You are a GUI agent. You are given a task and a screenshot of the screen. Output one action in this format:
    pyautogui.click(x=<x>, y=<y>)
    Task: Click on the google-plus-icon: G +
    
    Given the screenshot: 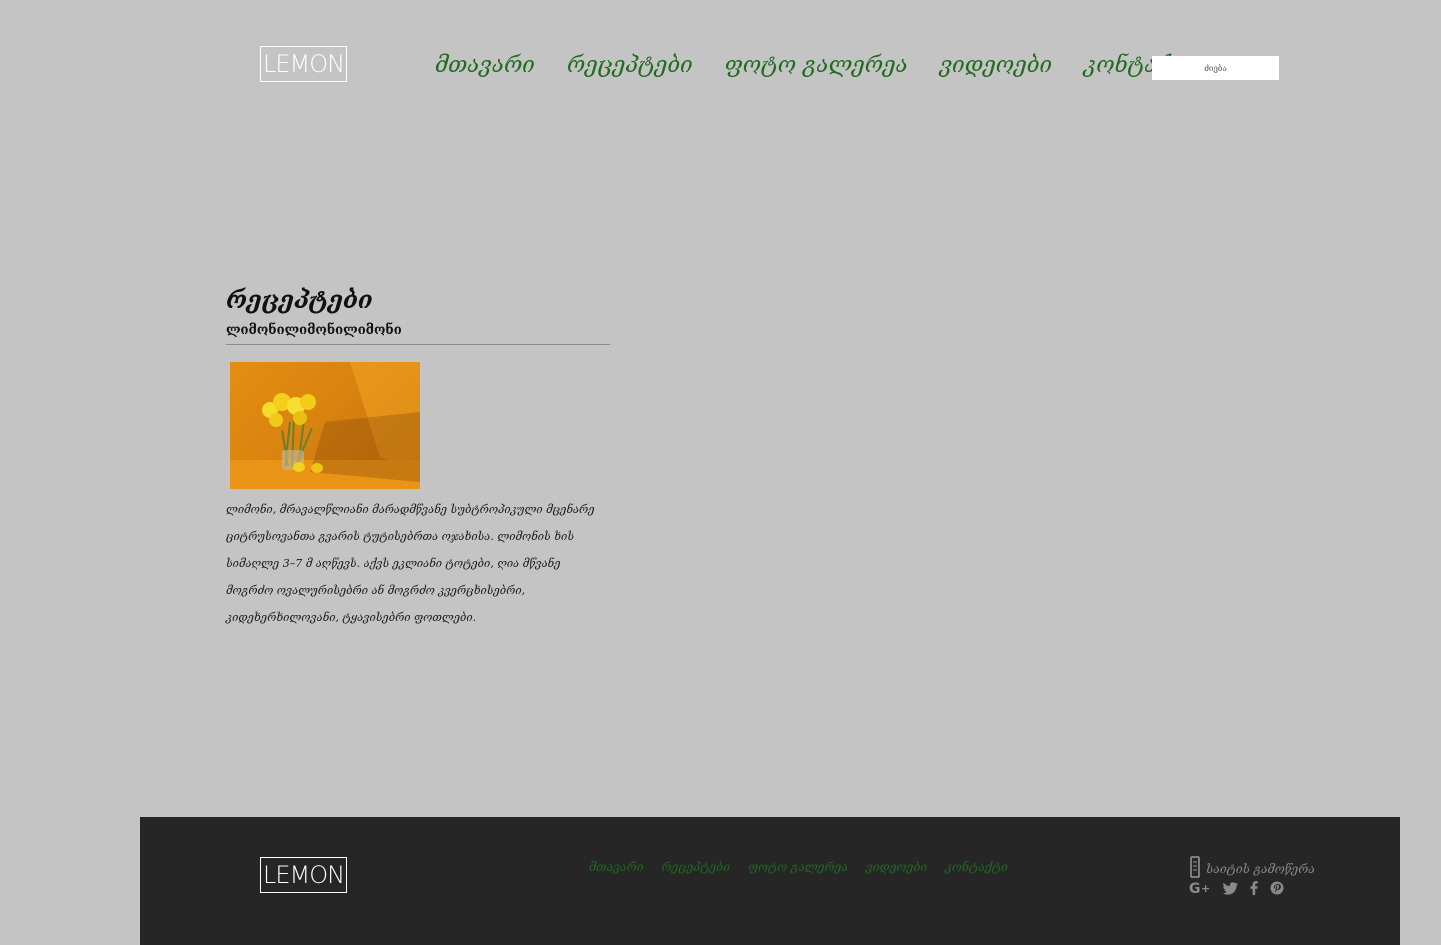 What is the action you would take?
    pyautogui.click(x=1200, y=889)
    